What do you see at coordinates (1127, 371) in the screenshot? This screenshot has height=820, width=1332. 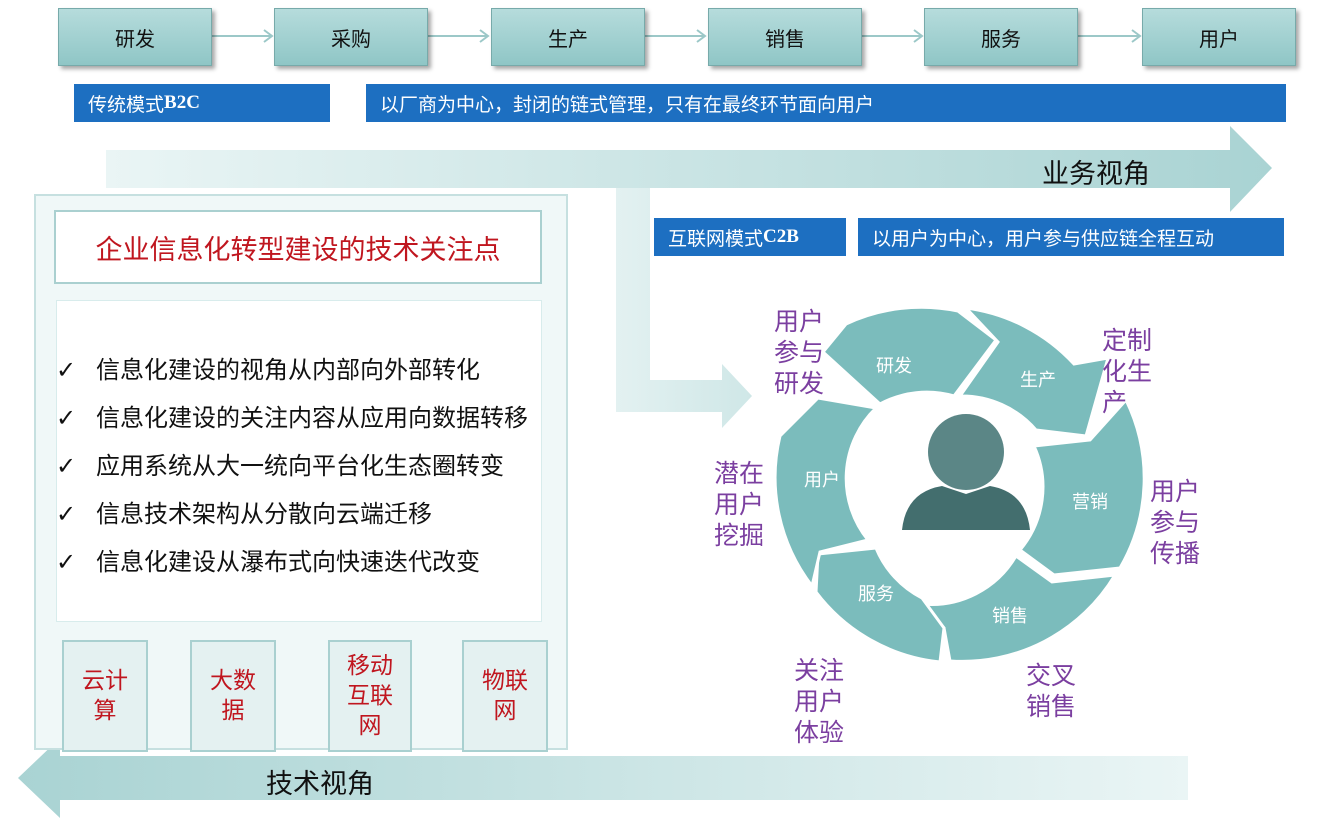 I see `outer-label-custom-production: 定制化生产` at bounding box center [1127, 371].